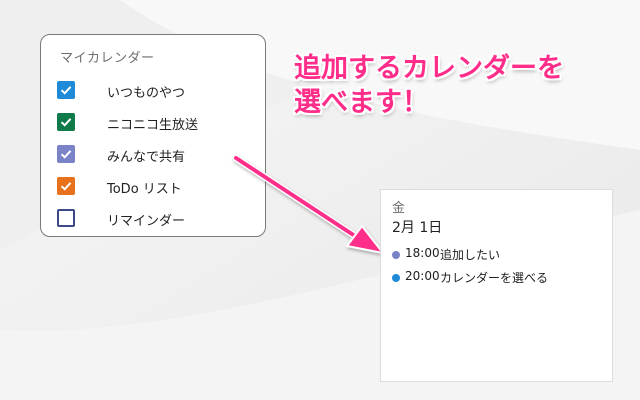  What do you see at coordinates (399, 208) in the screenshot?
I see `day-of-week: 金` at bounding box center [399, 208].